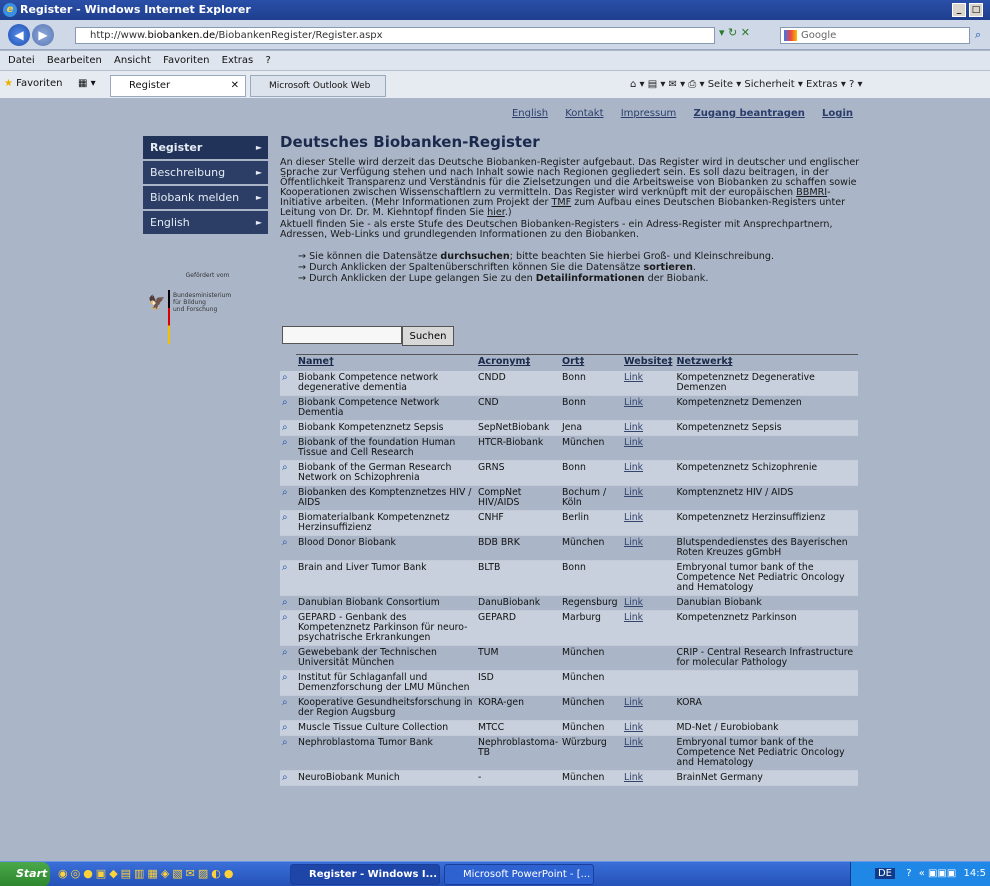  What do you see at coordinates (648, 578) in the screenshot?
I see `cell-website` at bounding box center [648, 578].